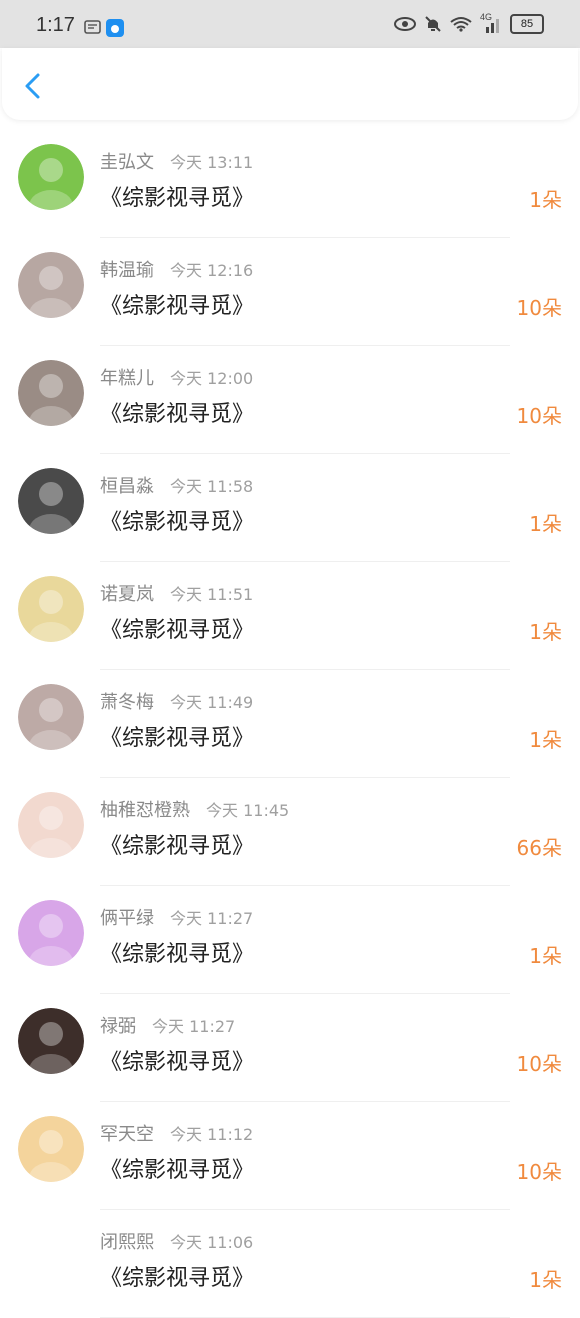 Image resolution: width=580 pixels, height=1318 pixels. I want to click on battery-icon: 85, so click(527, 24).